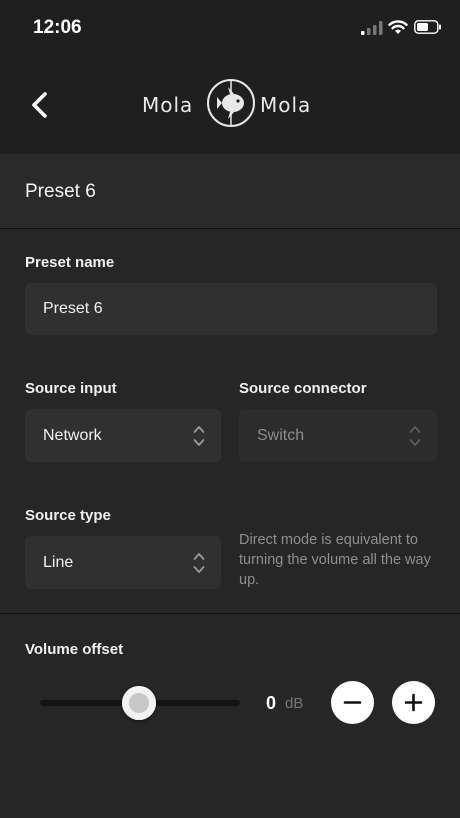 Image resolution: width=460 pixels, height=818 pixels. Describe the element at coordinates (286, 105) in the screenshot. I see `logo-text-right: Mola` at that location.